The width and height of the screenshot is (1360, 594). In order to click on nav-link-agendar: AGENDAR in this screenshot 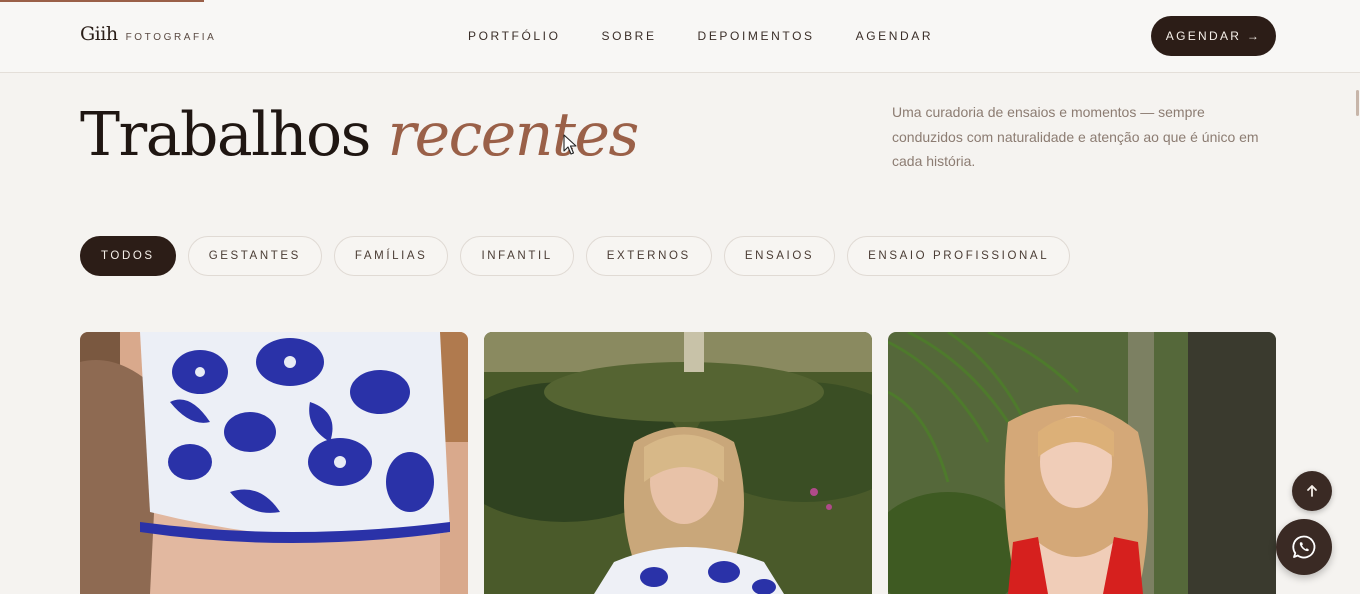, I will do `click(895, 36)`.